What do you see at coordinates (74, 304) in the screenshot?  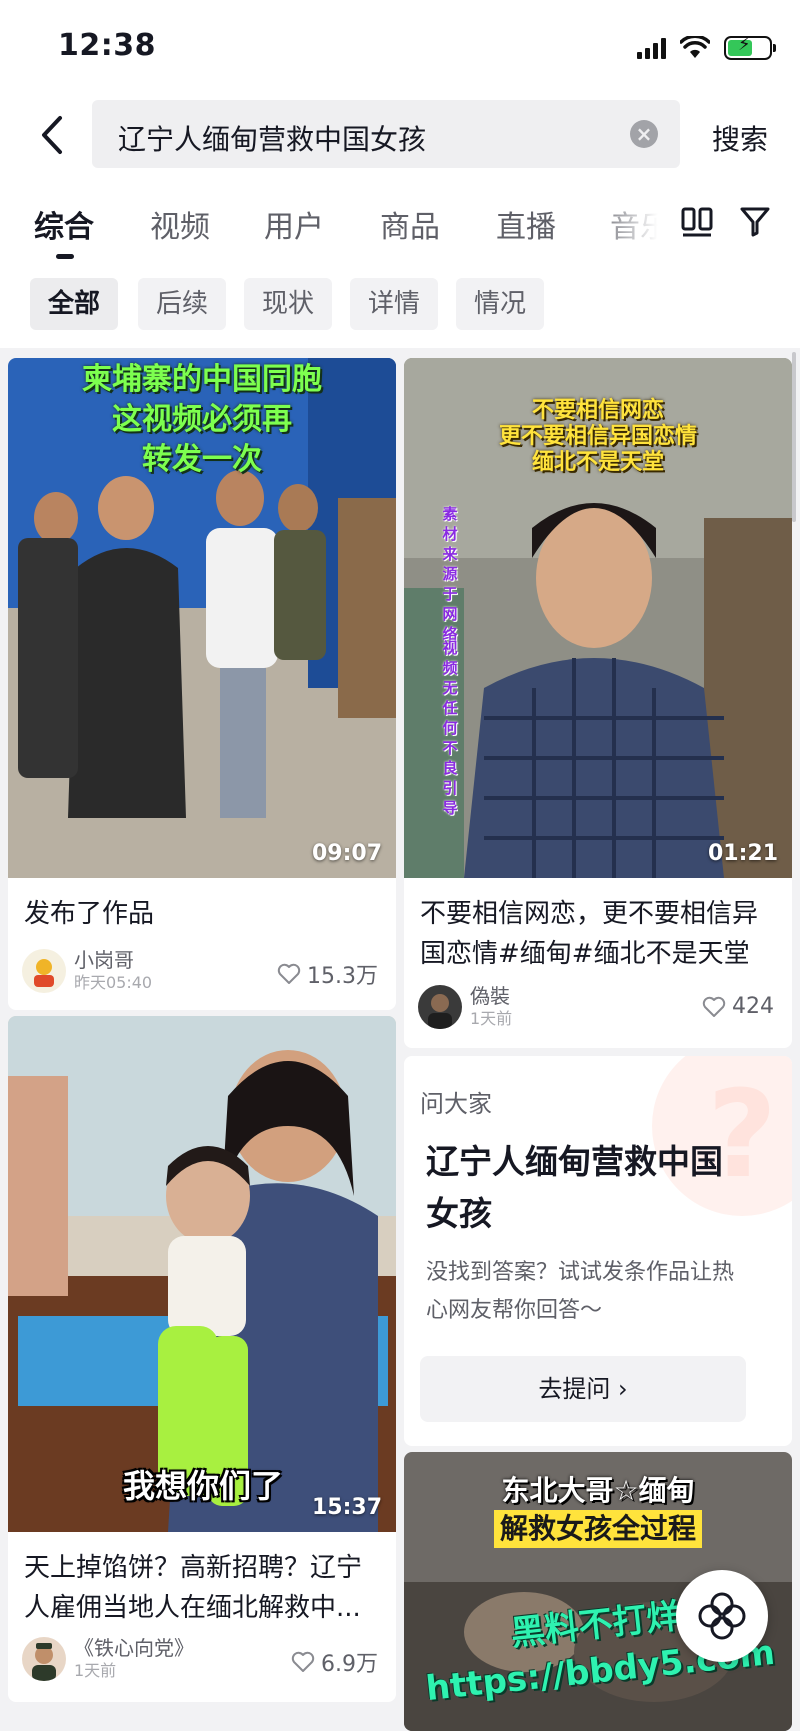 I see `chip-all: 全部` at bounding box center [74, 304].